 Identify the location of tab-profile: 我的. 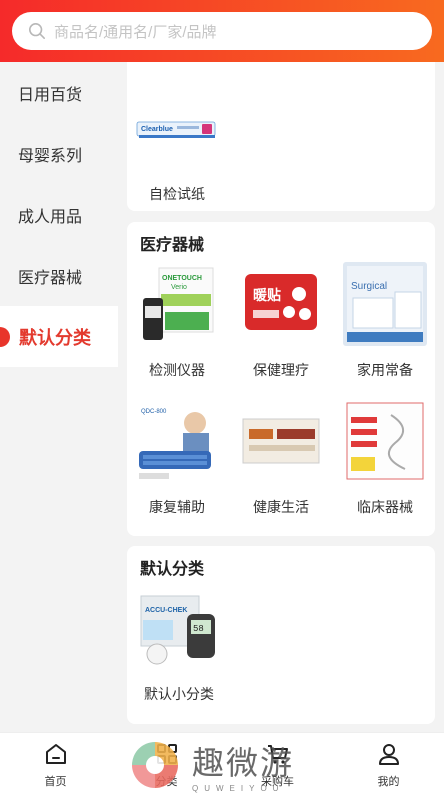
(388, 763).